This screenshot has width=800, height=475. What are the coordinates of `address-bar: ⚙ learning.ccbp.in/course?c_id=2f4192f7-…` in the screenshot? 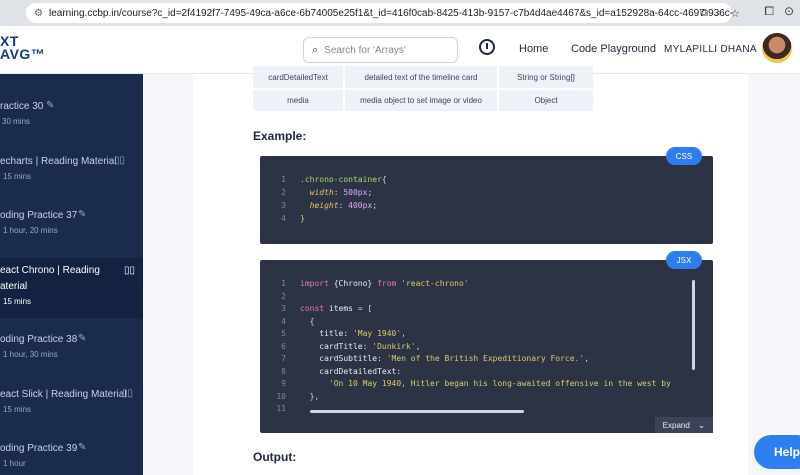 It's located at (379, 13).